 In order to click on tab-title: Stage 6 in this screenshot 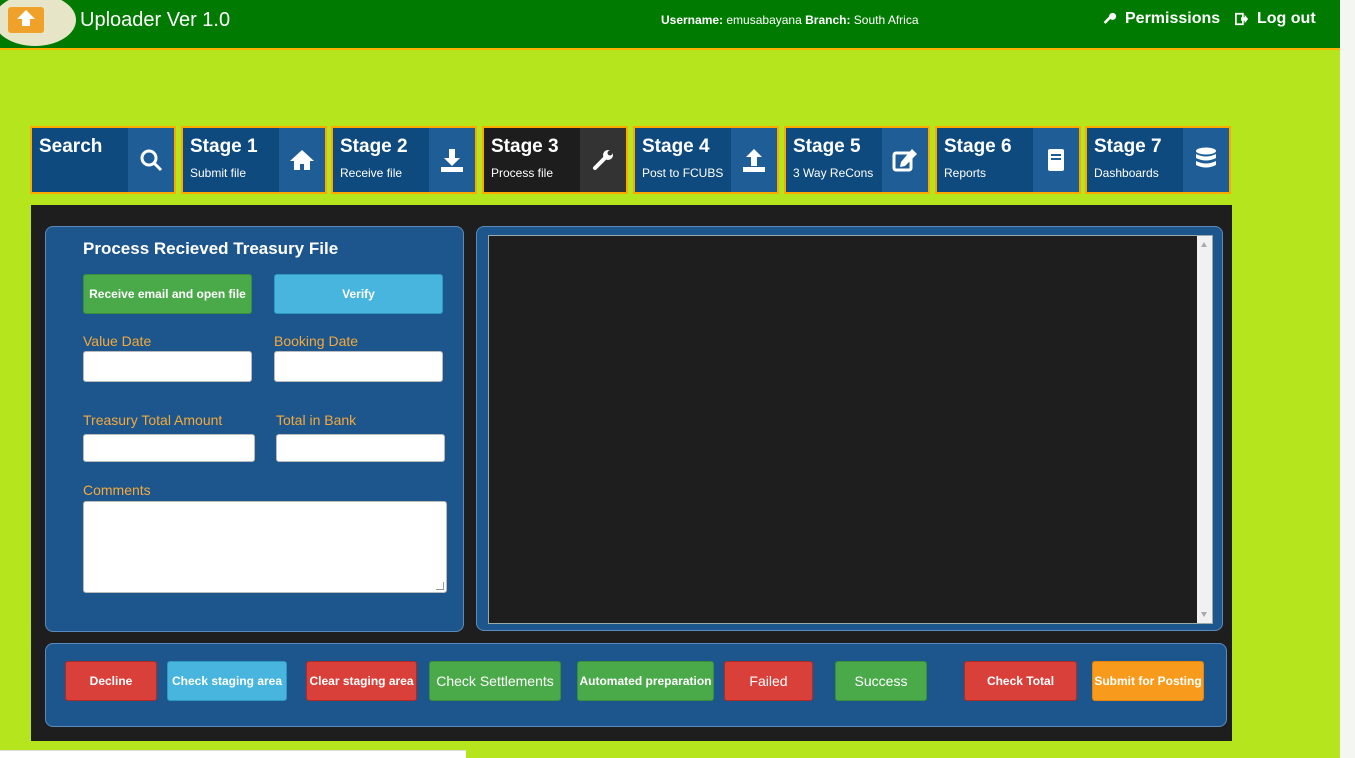, I will do `click(978, 146)`.